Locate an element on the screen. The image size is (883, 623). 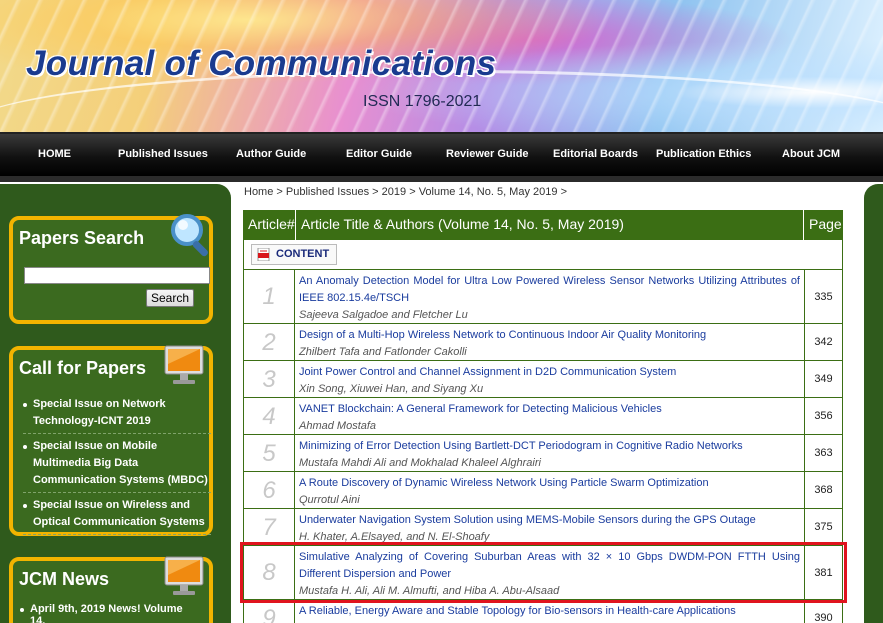
article-page: 390 is located at coordinates (823, 611).